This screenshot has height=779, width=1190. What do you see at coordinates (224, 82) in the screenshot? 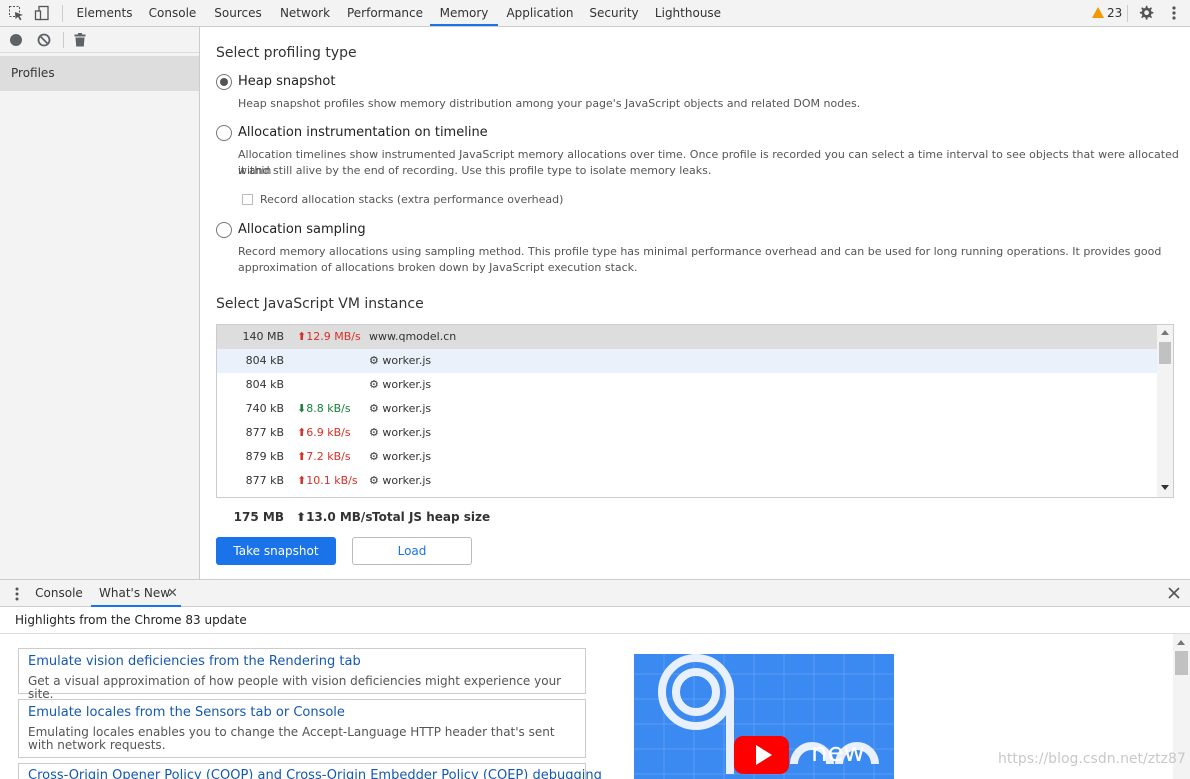
I see `heap-snapshot-radio` at bounding box center [224, 82].